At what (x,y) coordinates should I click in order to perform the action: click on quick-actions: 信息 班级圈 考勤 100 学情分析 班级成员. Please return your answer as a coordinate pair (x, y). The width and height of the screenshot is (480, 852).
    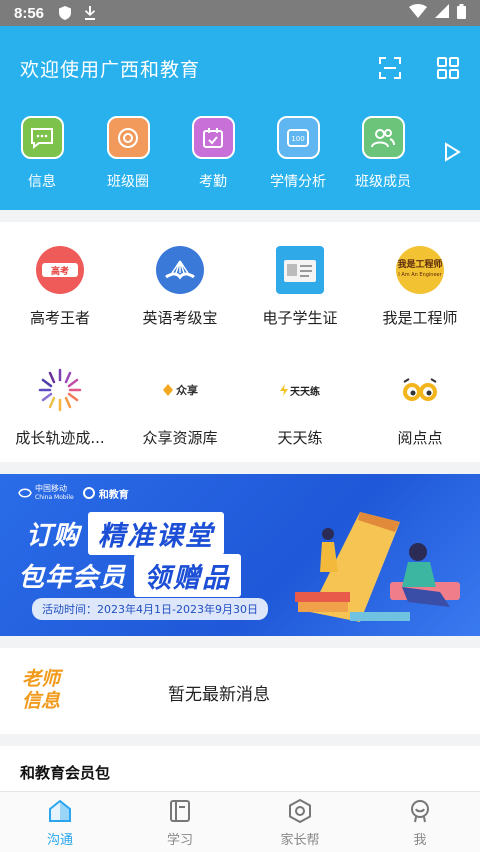
    Looking at the image, I should click on (240, 156).